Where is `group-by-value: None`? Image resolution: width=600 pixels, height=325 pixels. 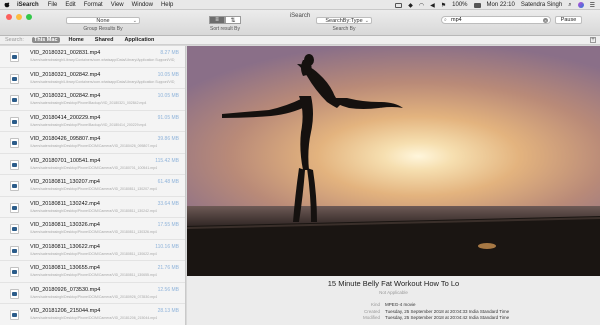 group-by-value: None is located at coordinates (103, 21).